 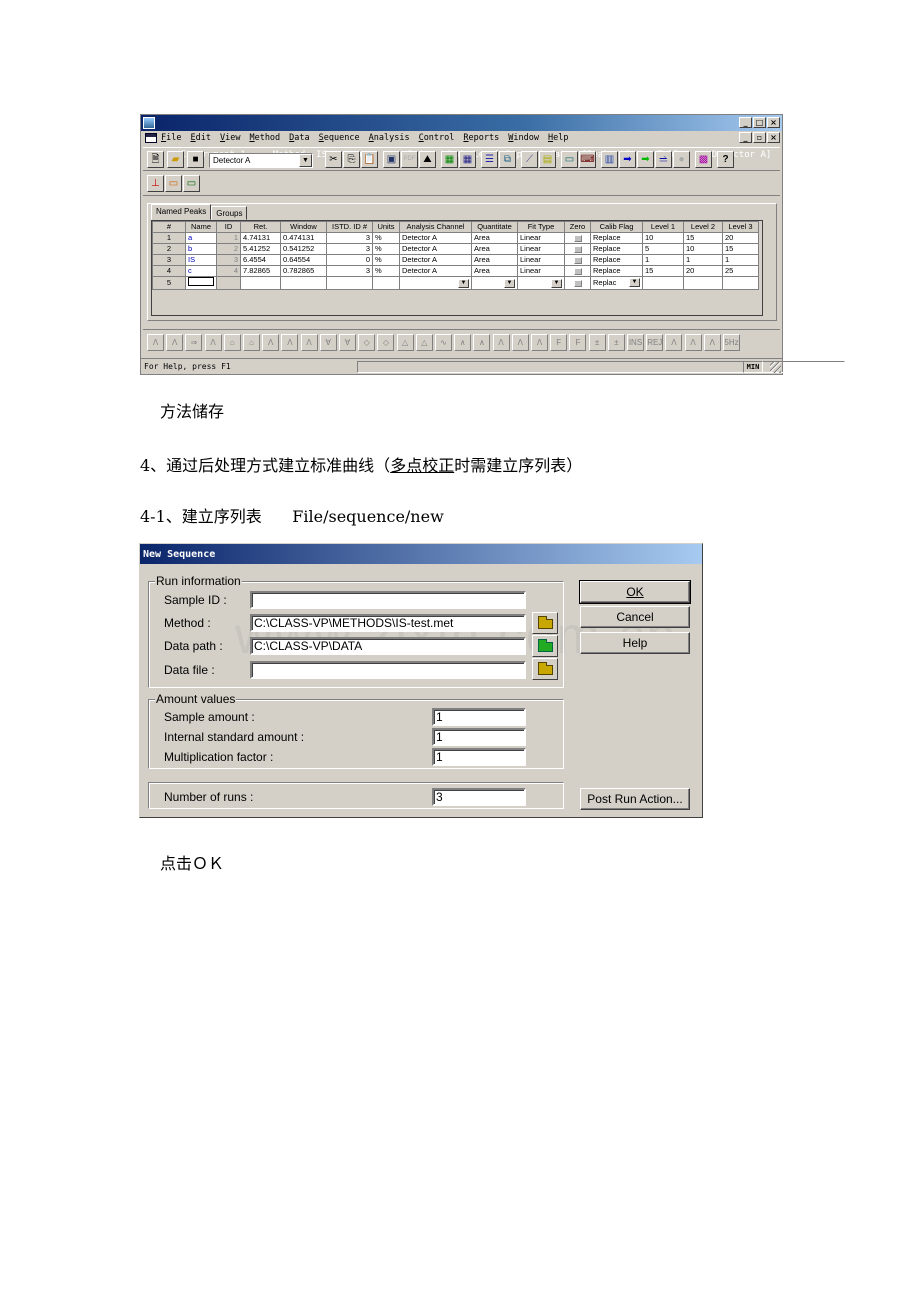 What do you see at coordinates (745, 122) in the screenshot?
I see `minimize-button: _` at bounding box center [745, 122].